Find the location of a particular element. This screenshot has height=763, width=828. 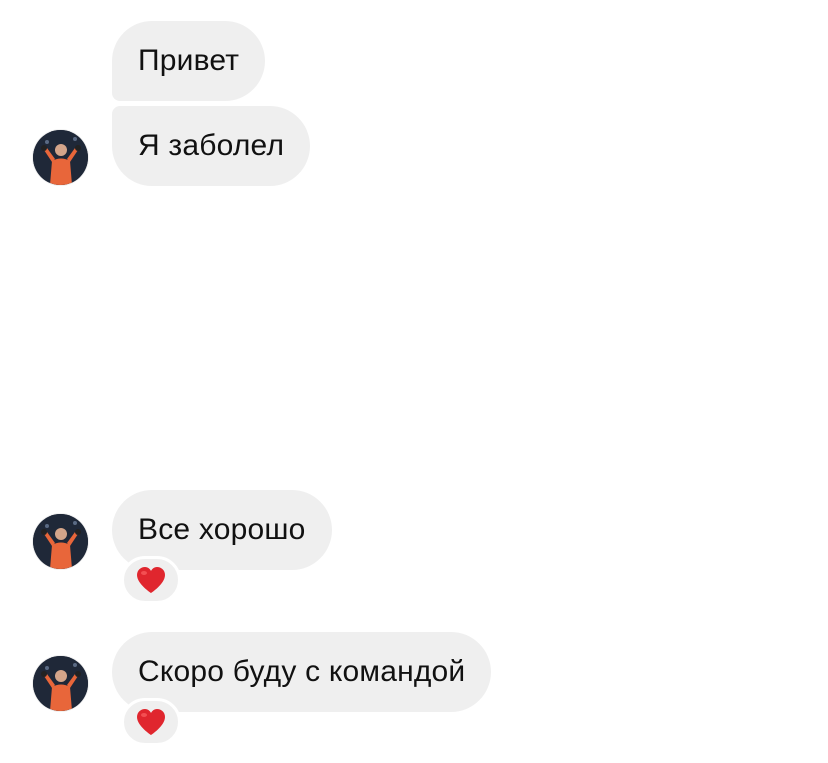

message-text: Все хорошо is located at coordinates (222, 529).